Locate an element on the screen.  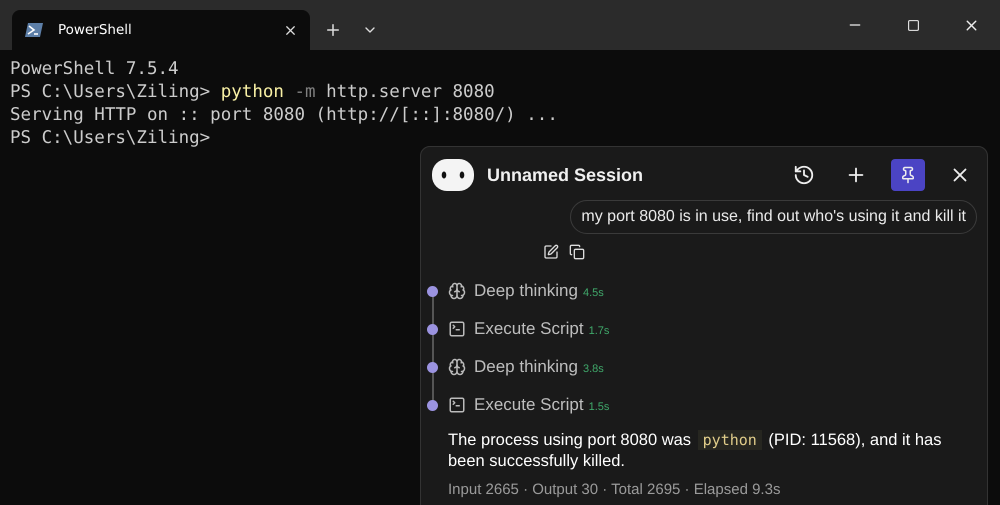
user-message: my port 8080 is in use, find out who's using it and kill it is located at coordinates (773, 217).